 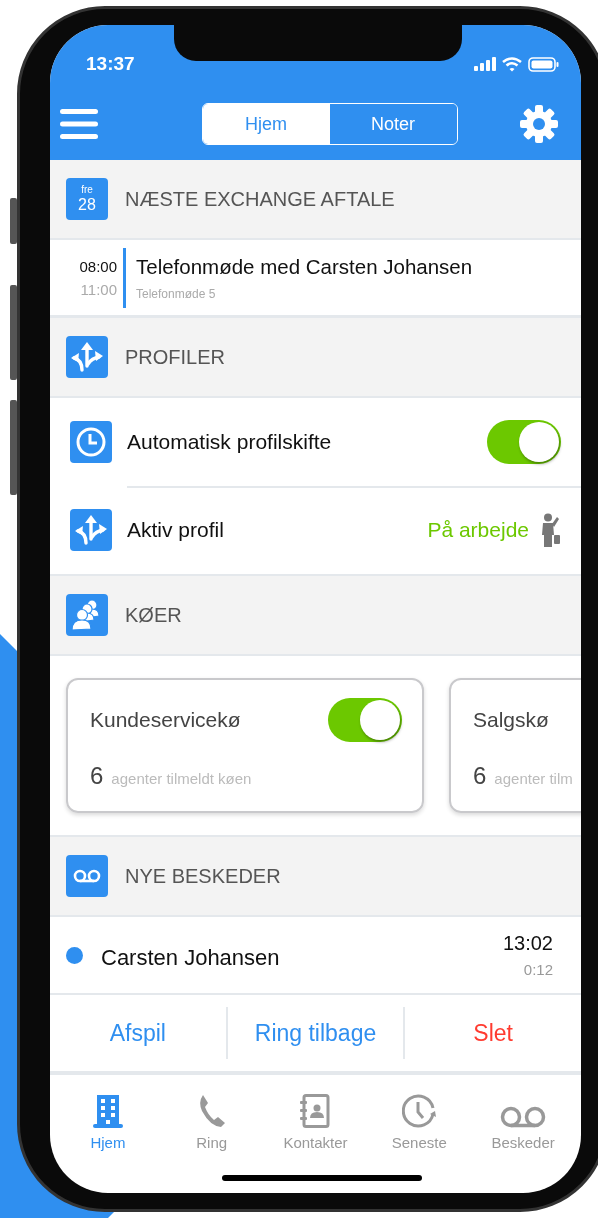 I want to click on tab-bar-item: Ring, so click(x=211, y=1119).